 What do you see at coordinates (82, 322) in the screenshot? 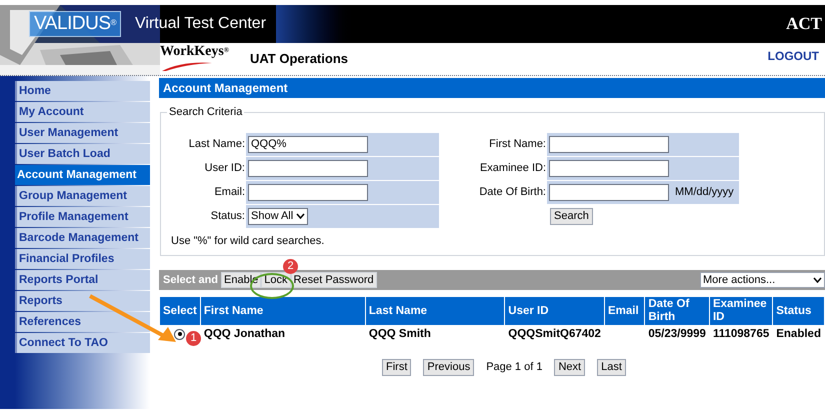
I see `sidebar-item: References` at bounding box center [82, 322].